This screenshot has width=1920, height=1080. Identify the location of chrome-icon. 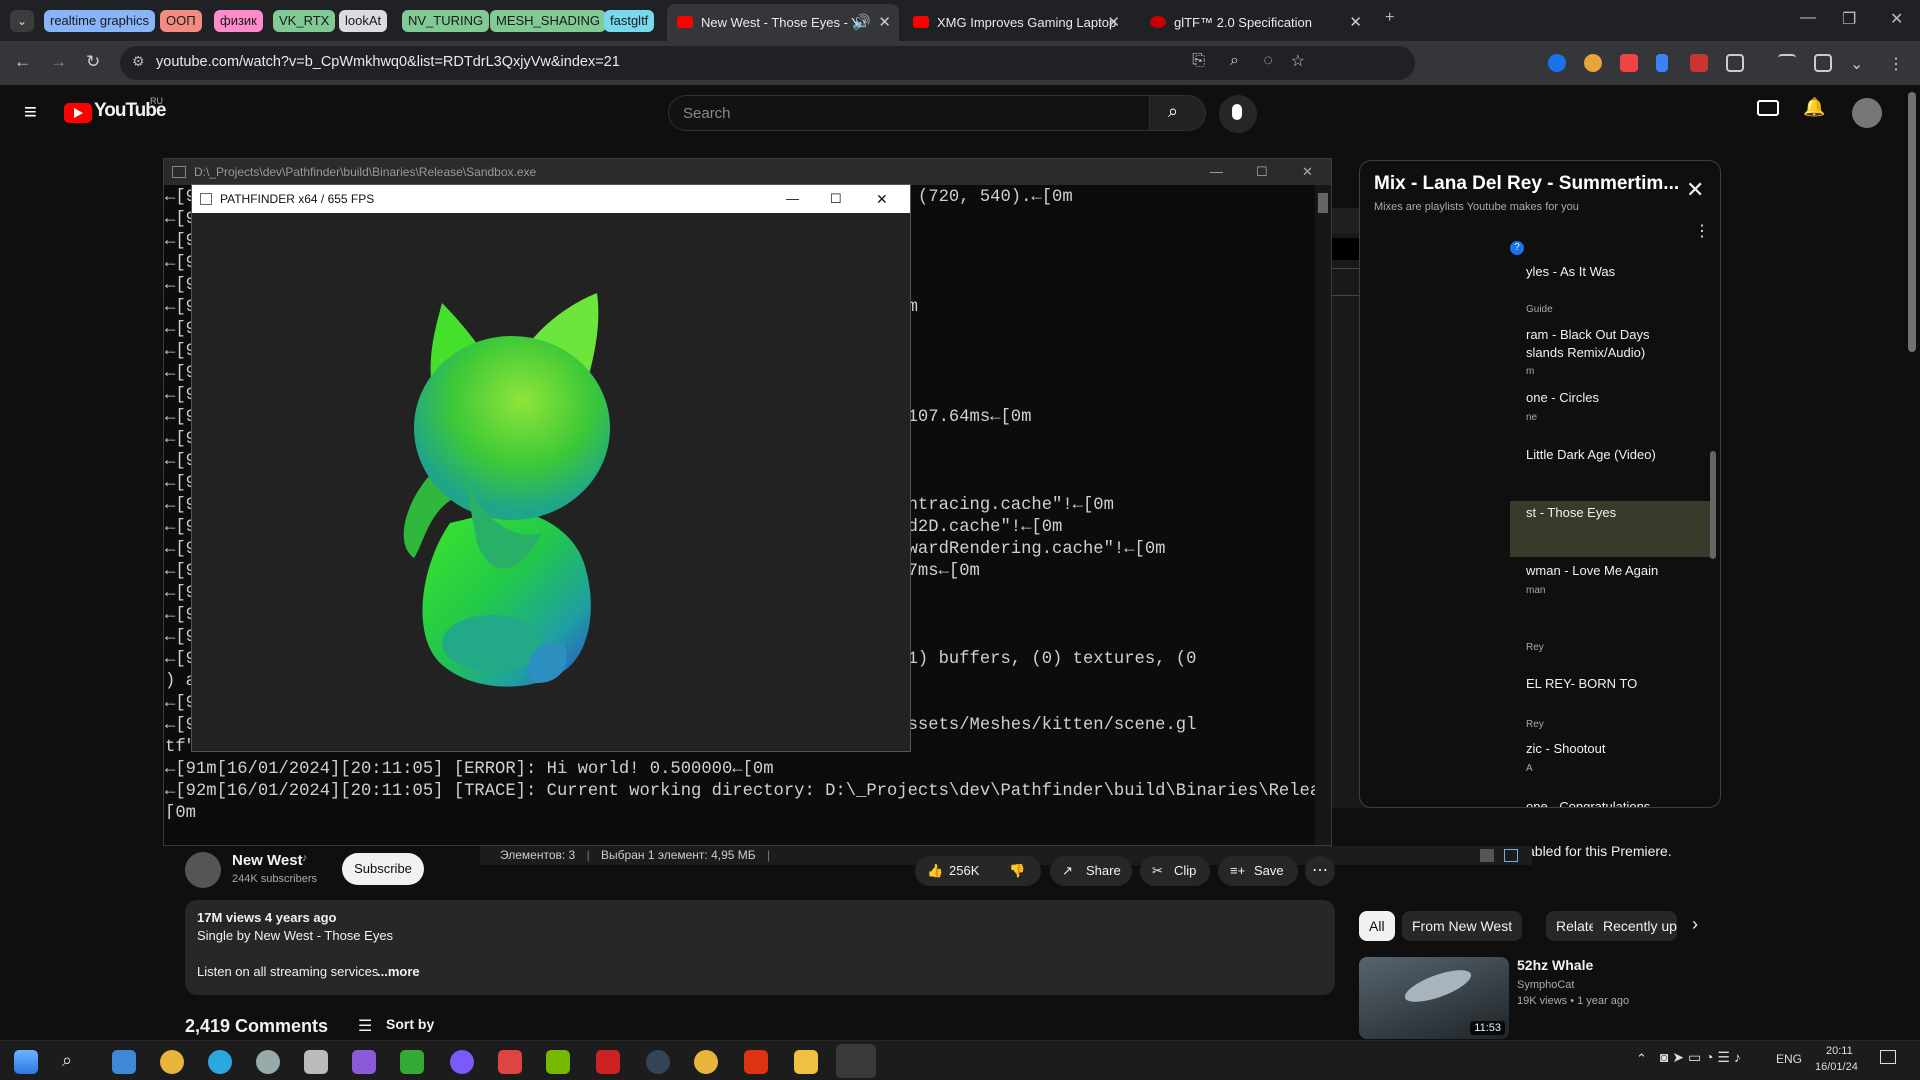
(172, 1062).